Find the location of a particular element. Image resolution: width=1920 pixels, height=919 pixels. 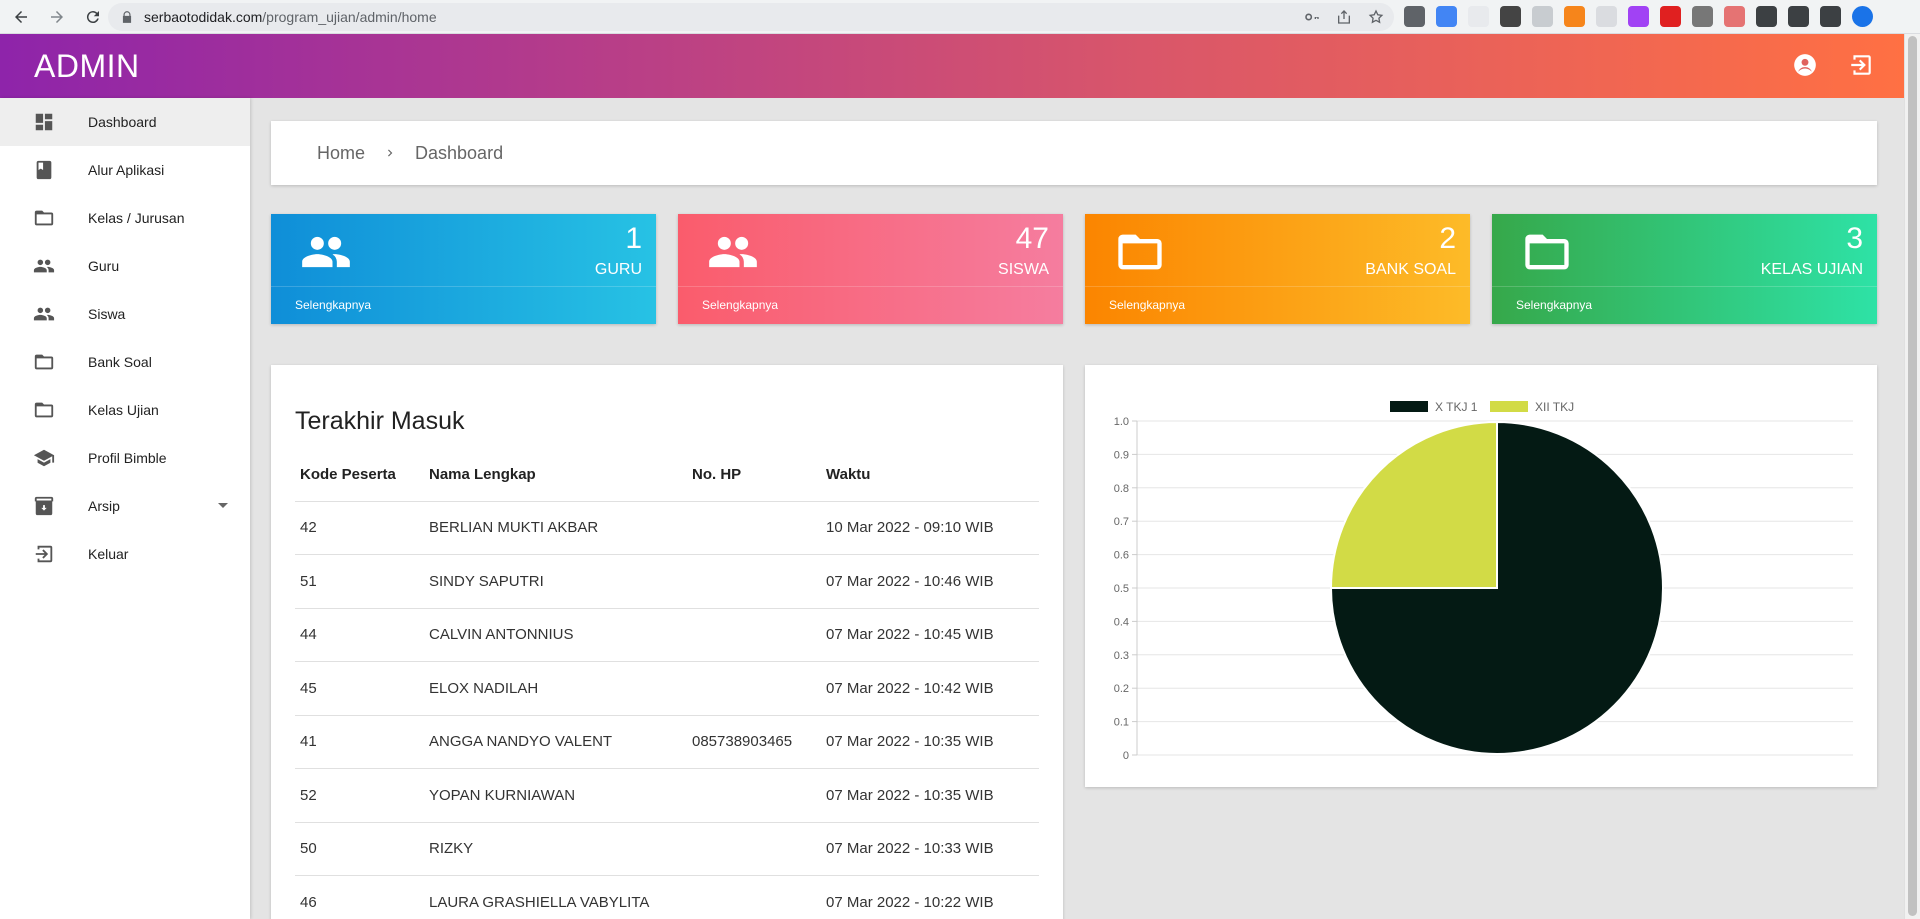

y-tick-label: 0.2 is located at coordinates (1121, 689).